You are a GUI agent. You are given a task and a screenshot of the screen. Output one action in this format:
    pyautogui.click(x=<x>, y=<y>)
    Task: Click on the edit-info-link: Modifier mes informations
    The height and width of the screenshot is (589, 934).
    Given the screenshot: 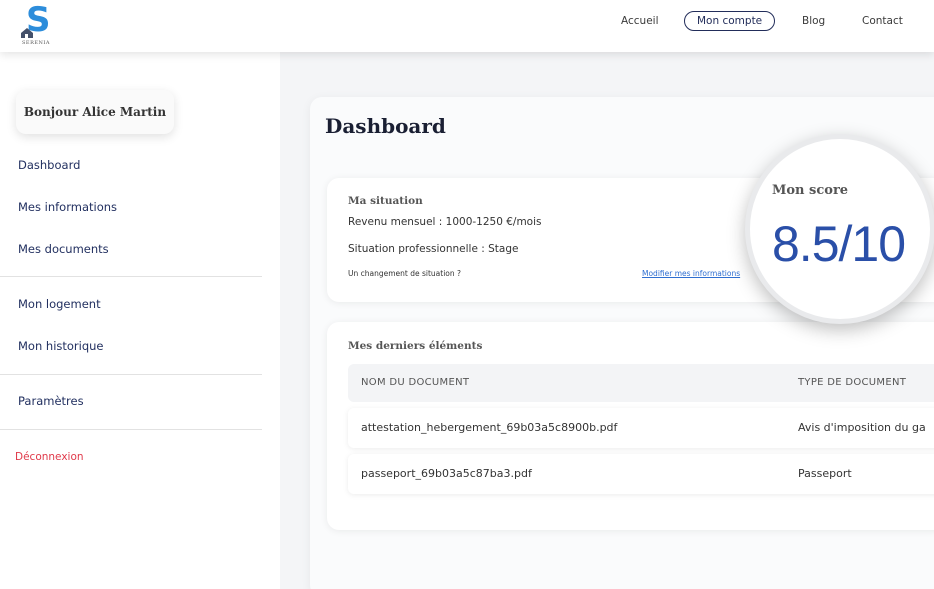 What is the action you would take?
    pyautogui.click(x=691, y=273)
    